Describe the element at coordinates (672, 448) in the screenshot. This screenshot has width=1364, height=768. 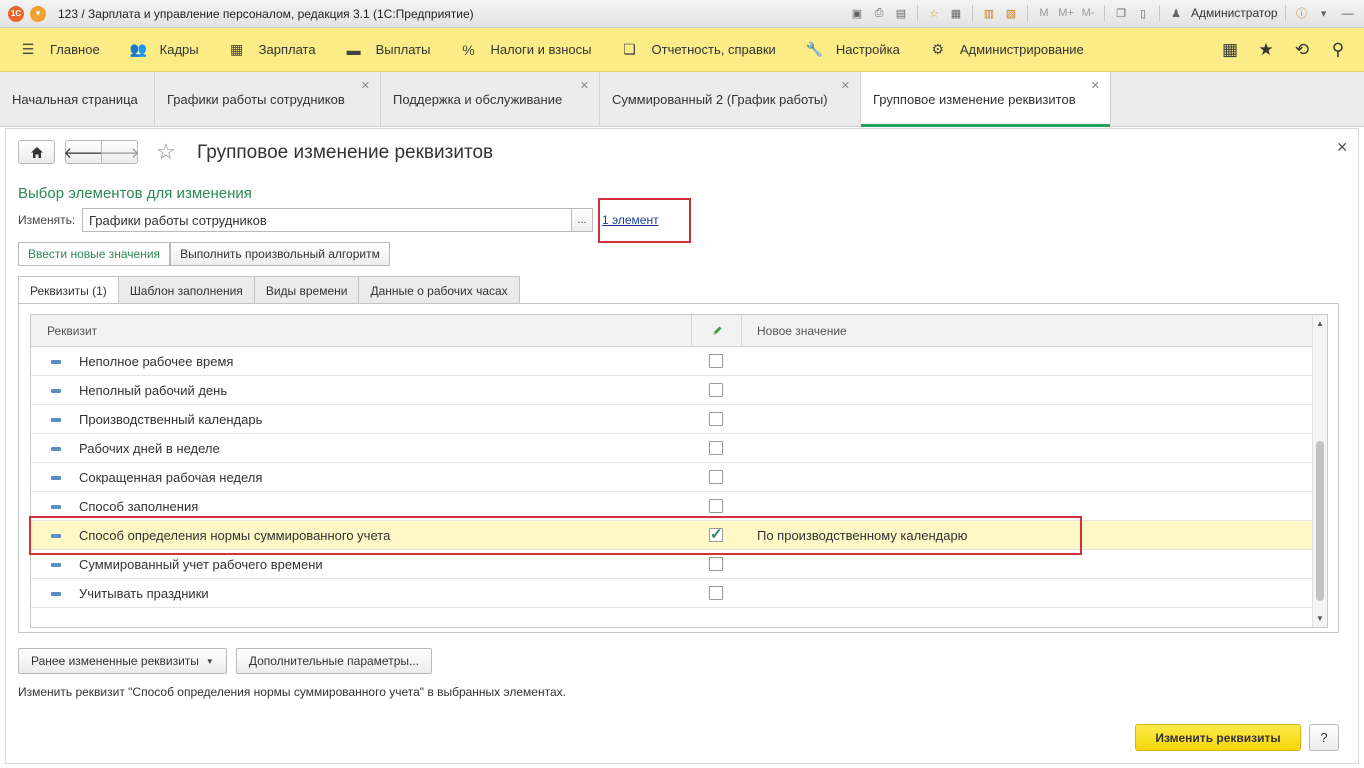
I see `table-row: Рабочих дней в неделе` at that location.